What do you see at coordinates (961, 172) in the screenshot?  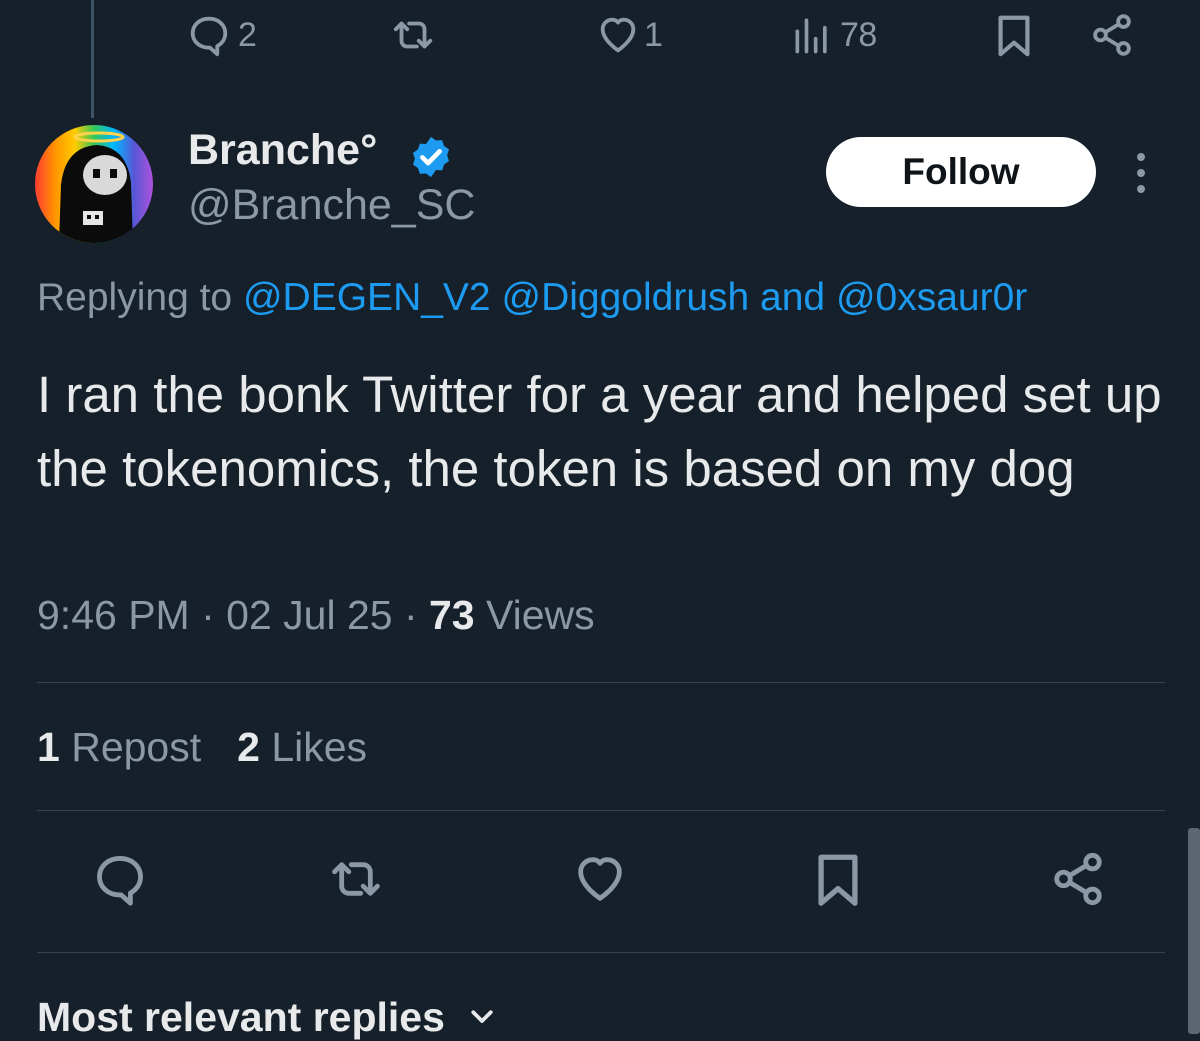 I see `follow-button: Follow` at bounding box center [961, 172].